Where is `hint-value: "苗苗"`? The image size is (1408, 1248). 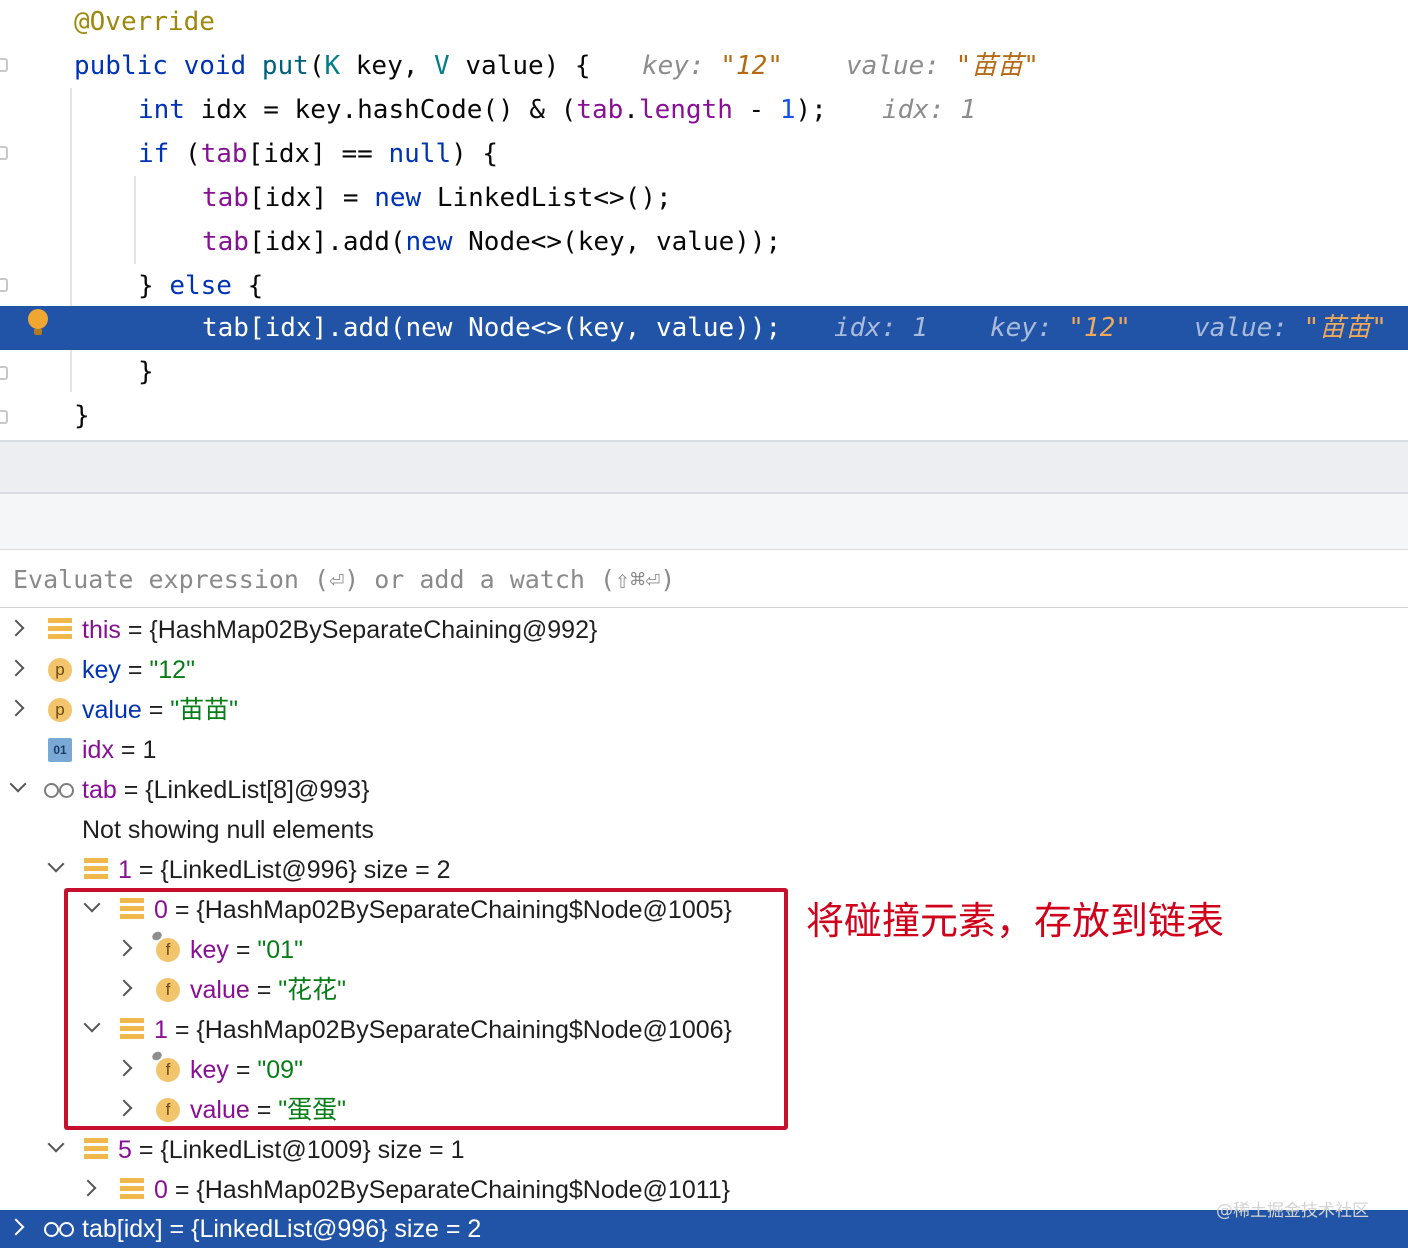
hint-value: "苗苗" is located at coordinates (997, 66).